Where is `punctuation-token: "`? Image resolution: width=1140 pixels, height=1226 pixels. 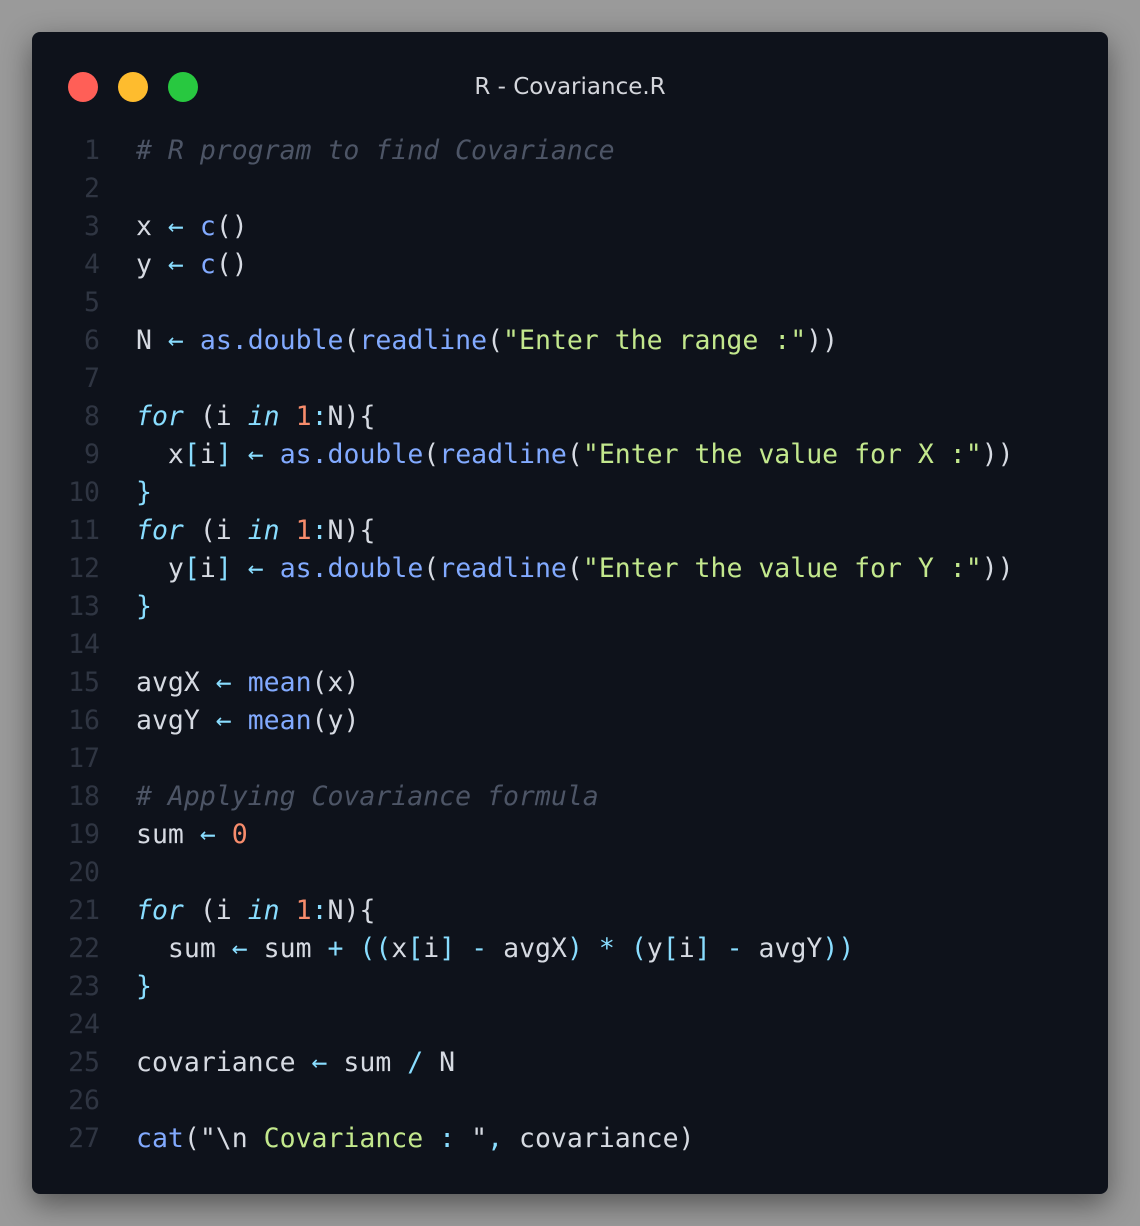
punctuation-token: " is located at coordinates (471, 1138).